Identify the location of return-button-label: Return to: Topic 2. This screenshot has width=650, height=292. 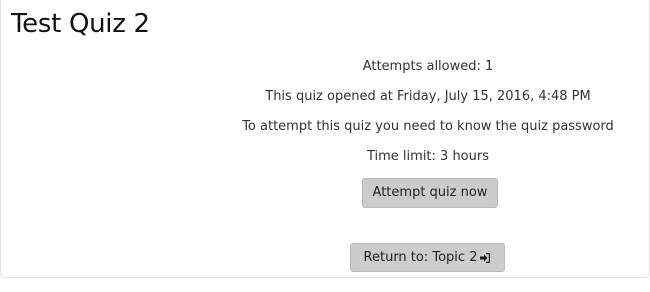
(420, 257).